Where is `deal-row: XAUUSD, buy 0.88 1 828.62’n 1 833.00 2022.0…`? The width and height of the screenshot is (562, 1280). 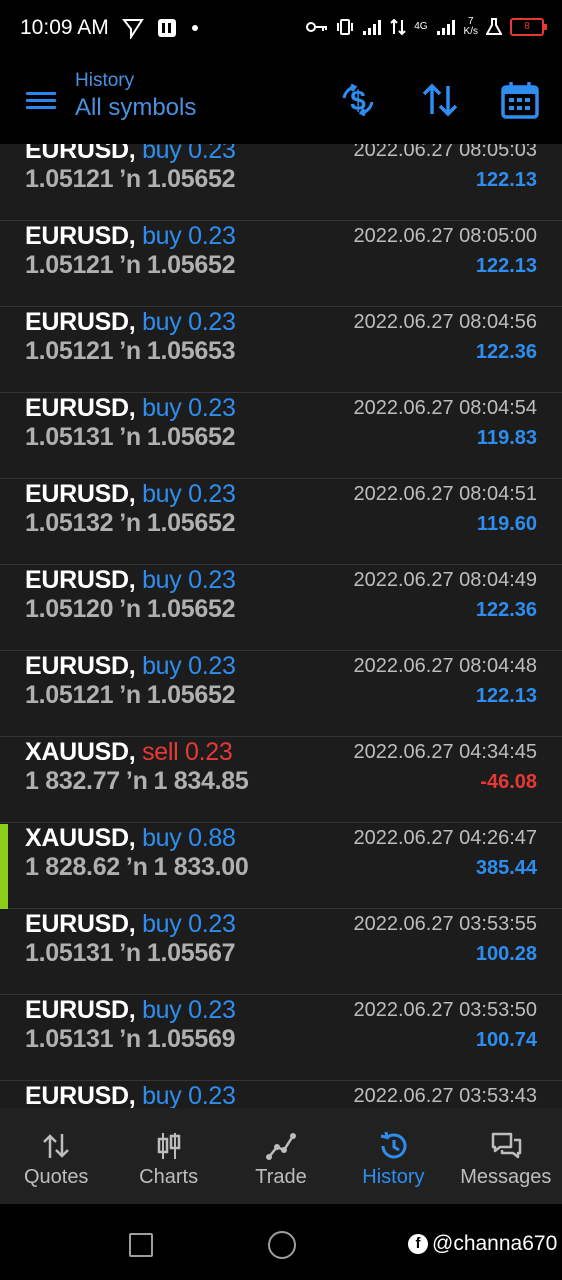 deal-row: XAUUSD, buy 0.88 1 828.62’n 1 833.00 2022.0… is located at coordinates (281, 866).